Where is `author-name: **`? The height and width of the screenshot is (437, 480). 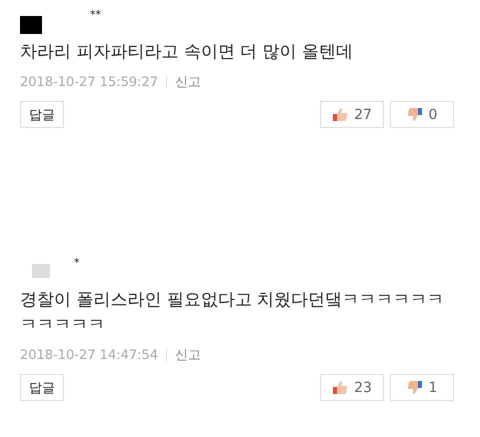
author-name: ** is located at coordinates (95, 14).